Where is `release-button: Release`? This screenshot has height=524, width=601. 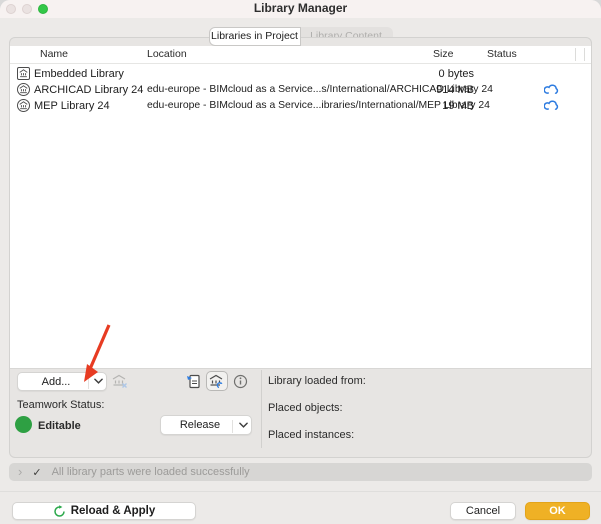
release-button: Release is located at coordinates (206, 425).